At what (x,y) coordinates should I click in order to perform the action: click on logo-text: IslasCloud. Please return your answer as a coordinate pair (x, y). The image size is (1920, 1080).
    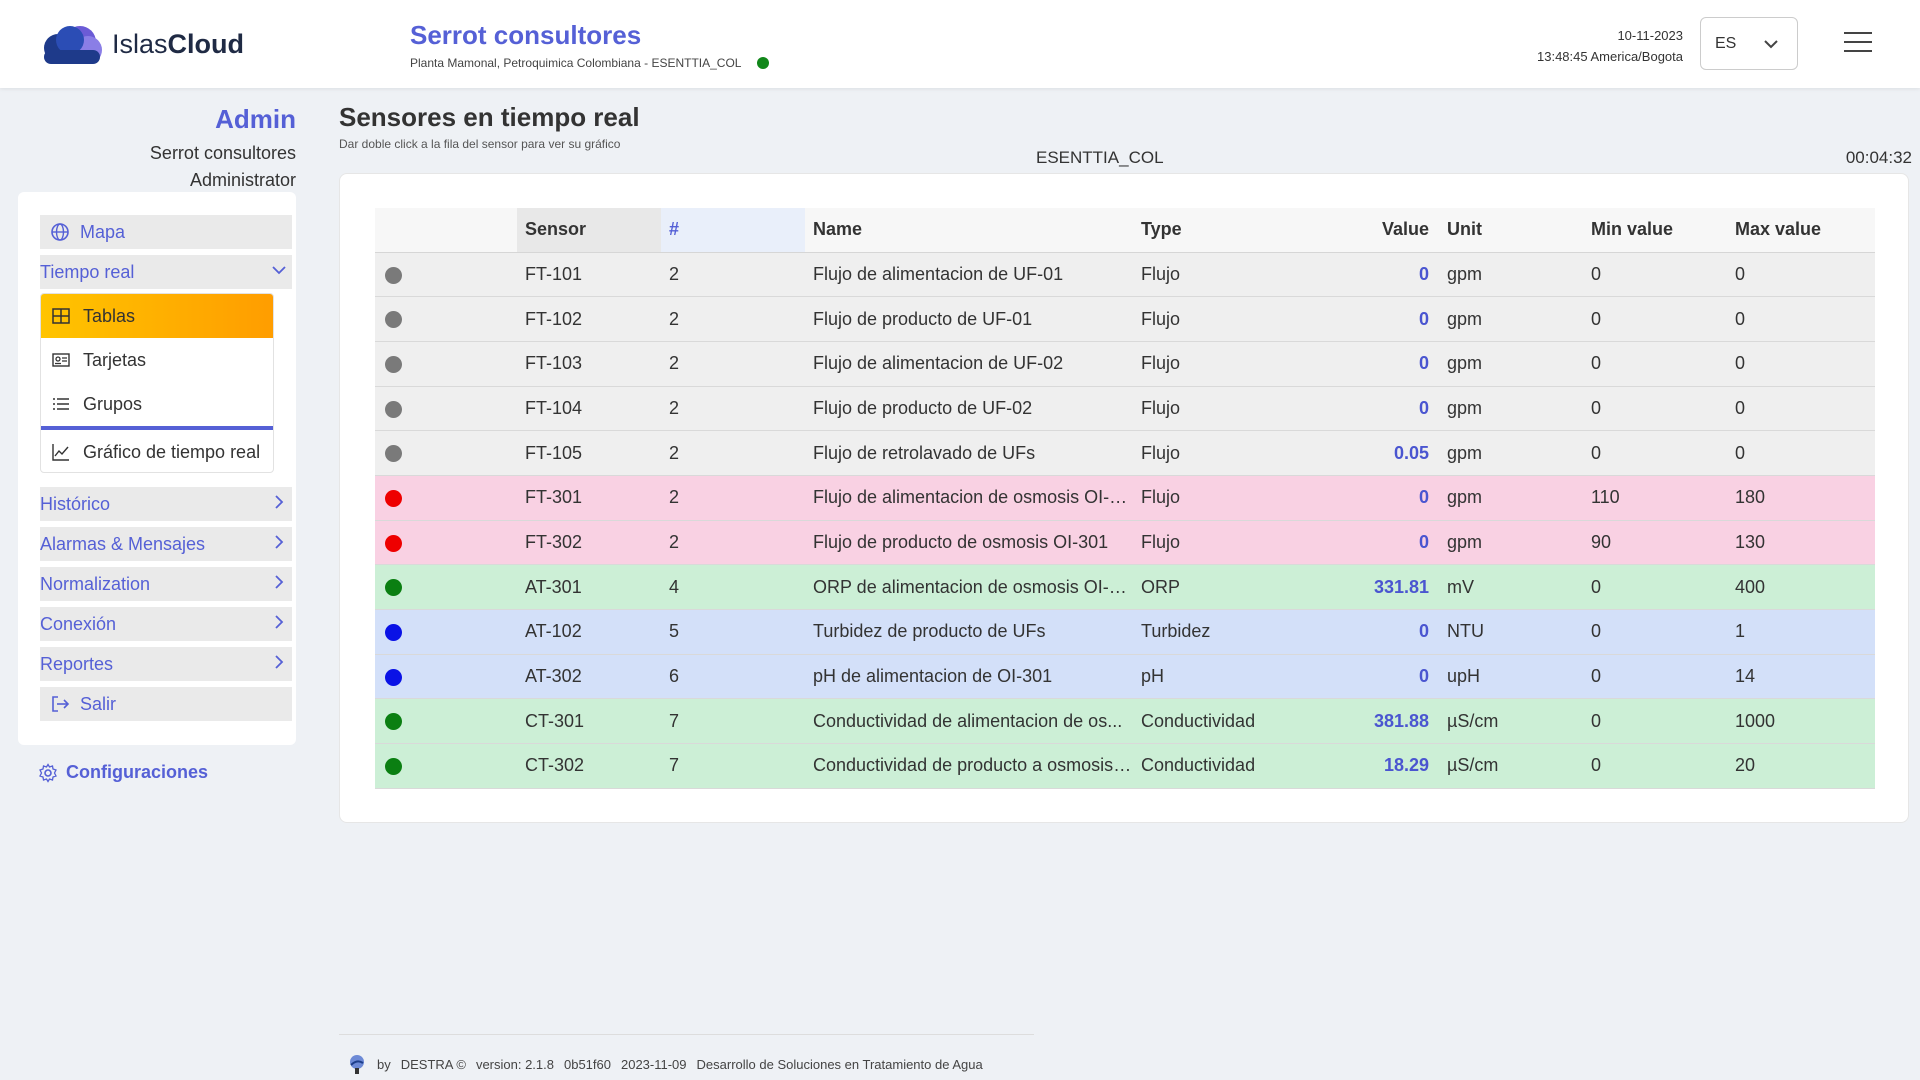
    Looking at the image, I should click on (178, 43).